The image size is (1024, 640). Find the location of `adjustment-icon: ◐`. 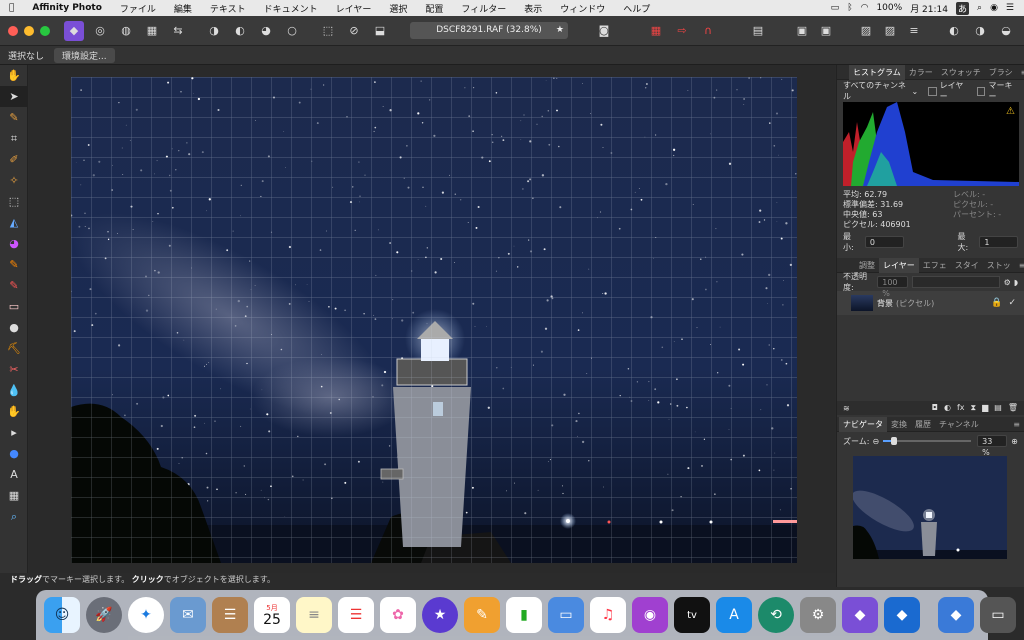

adjustment-icon: ◐ is located at coordinates (947, 408).